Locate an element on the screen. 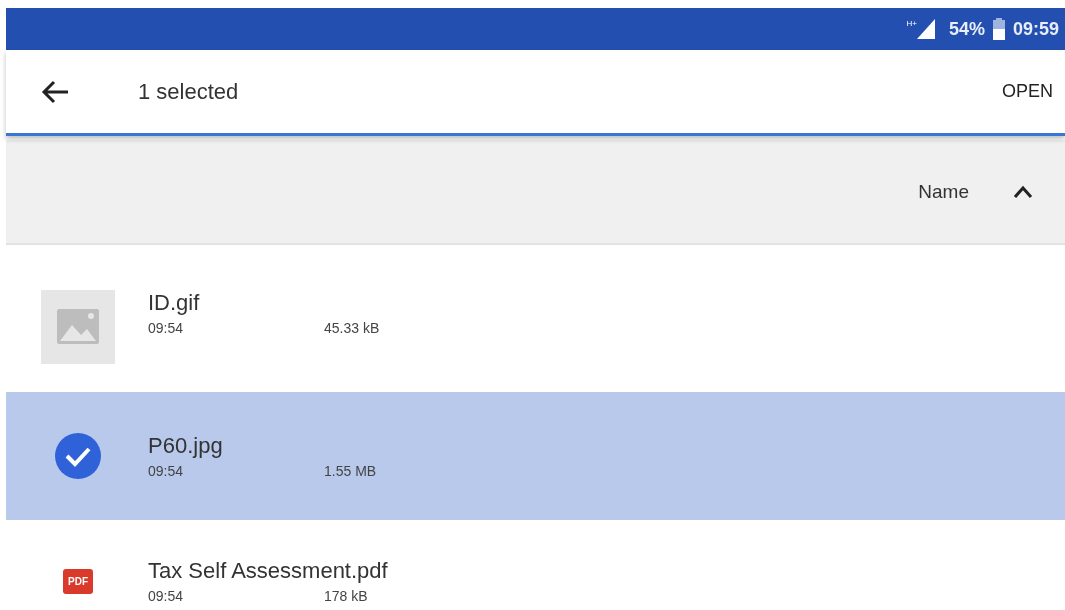  sort-order-icon is located at coordinates (1023, 191).